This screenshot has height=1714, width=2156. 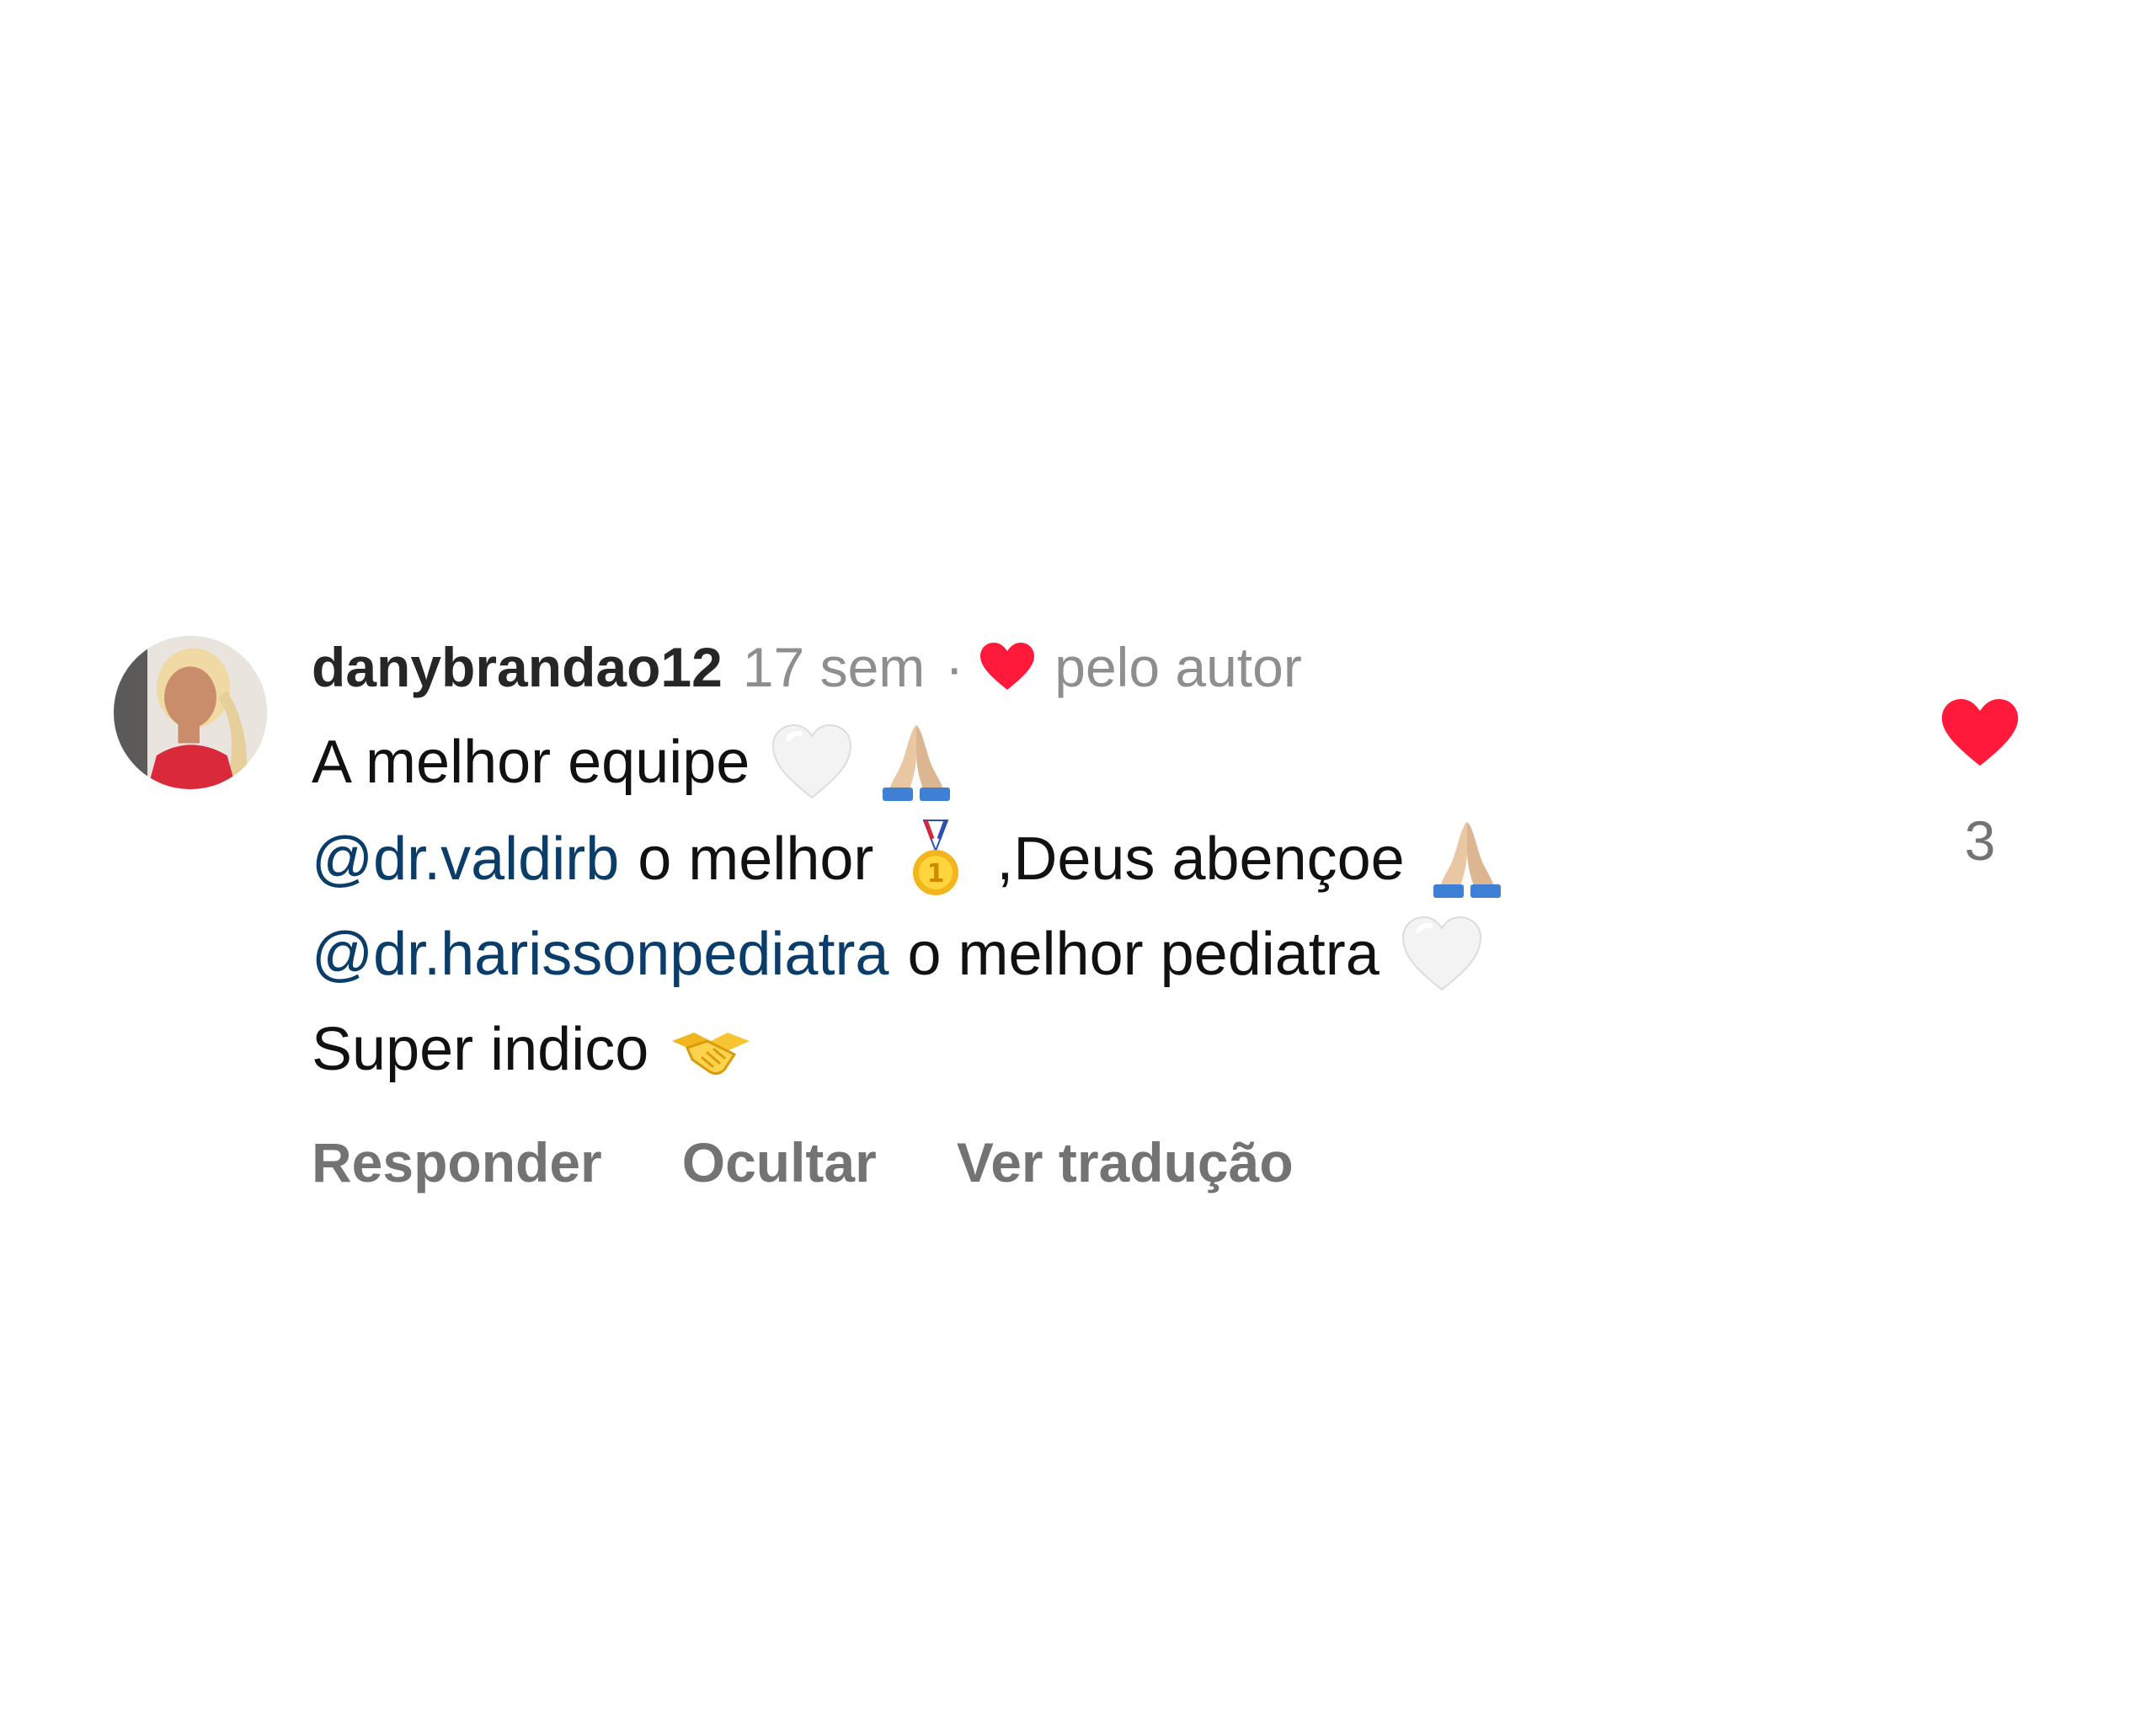 I want to click on comment-line-2: @dr.valdirb o melhor 1 ,Deus abençoe, so click(x=910, y=859).